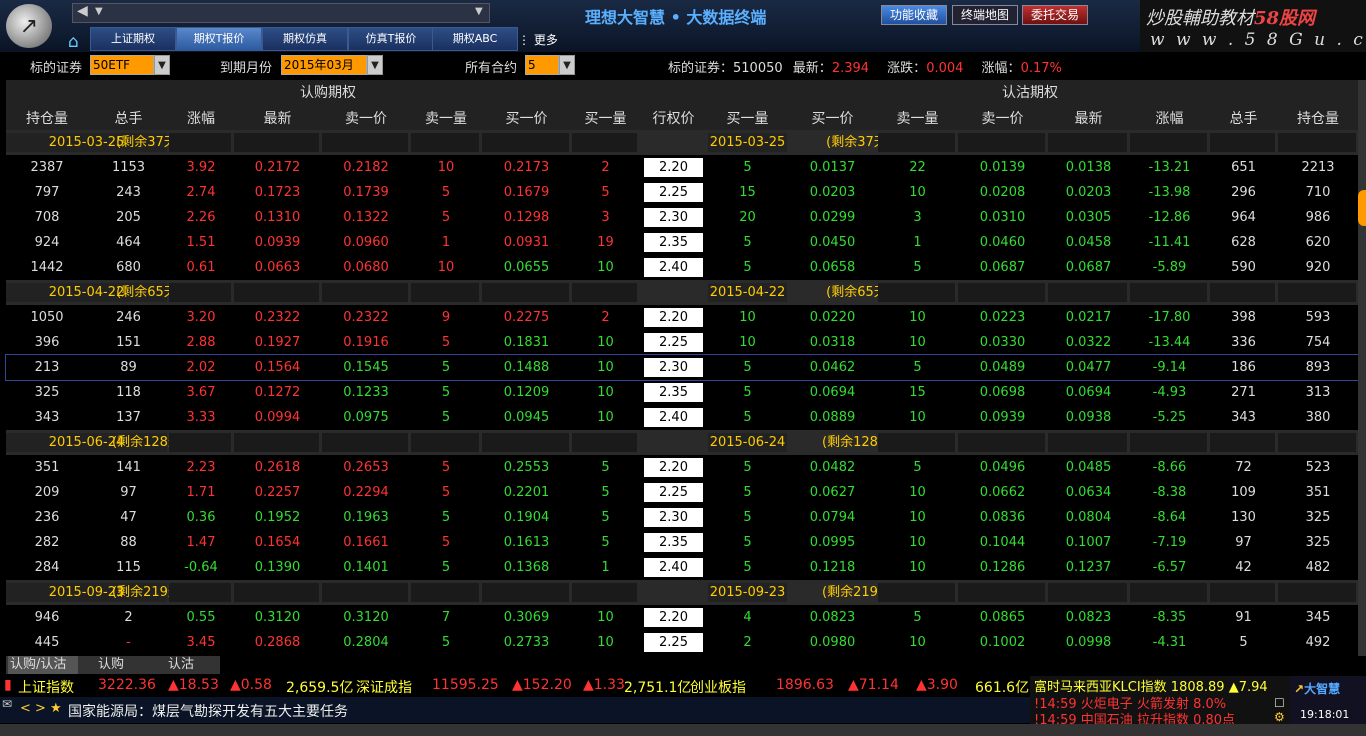 This screenshot has width=1366, height=736. Describe the element at coordinates (181, 665) in the screenshot. I see `tab-put: 认沽` at that location.